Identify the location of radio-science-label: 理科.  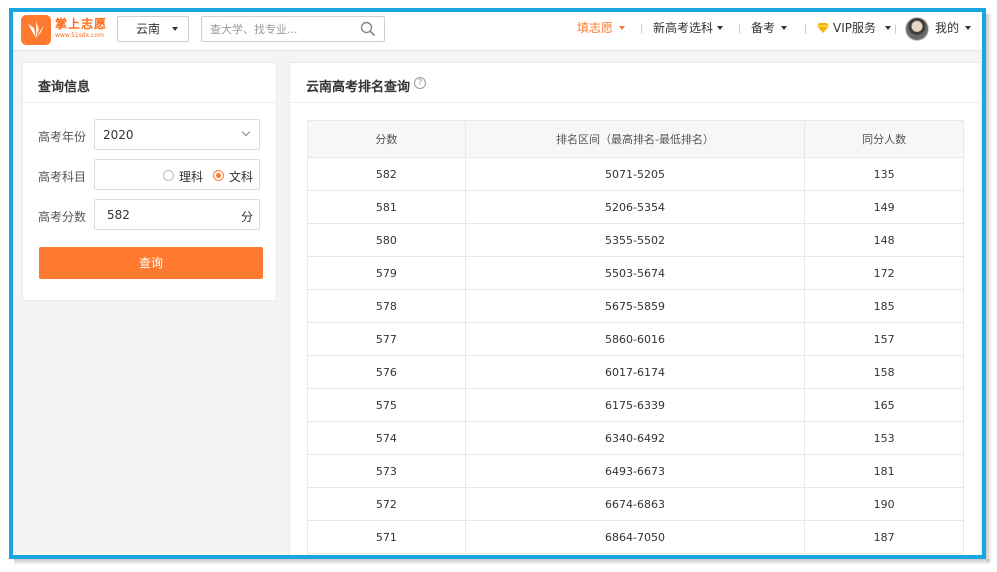
(191, 176).